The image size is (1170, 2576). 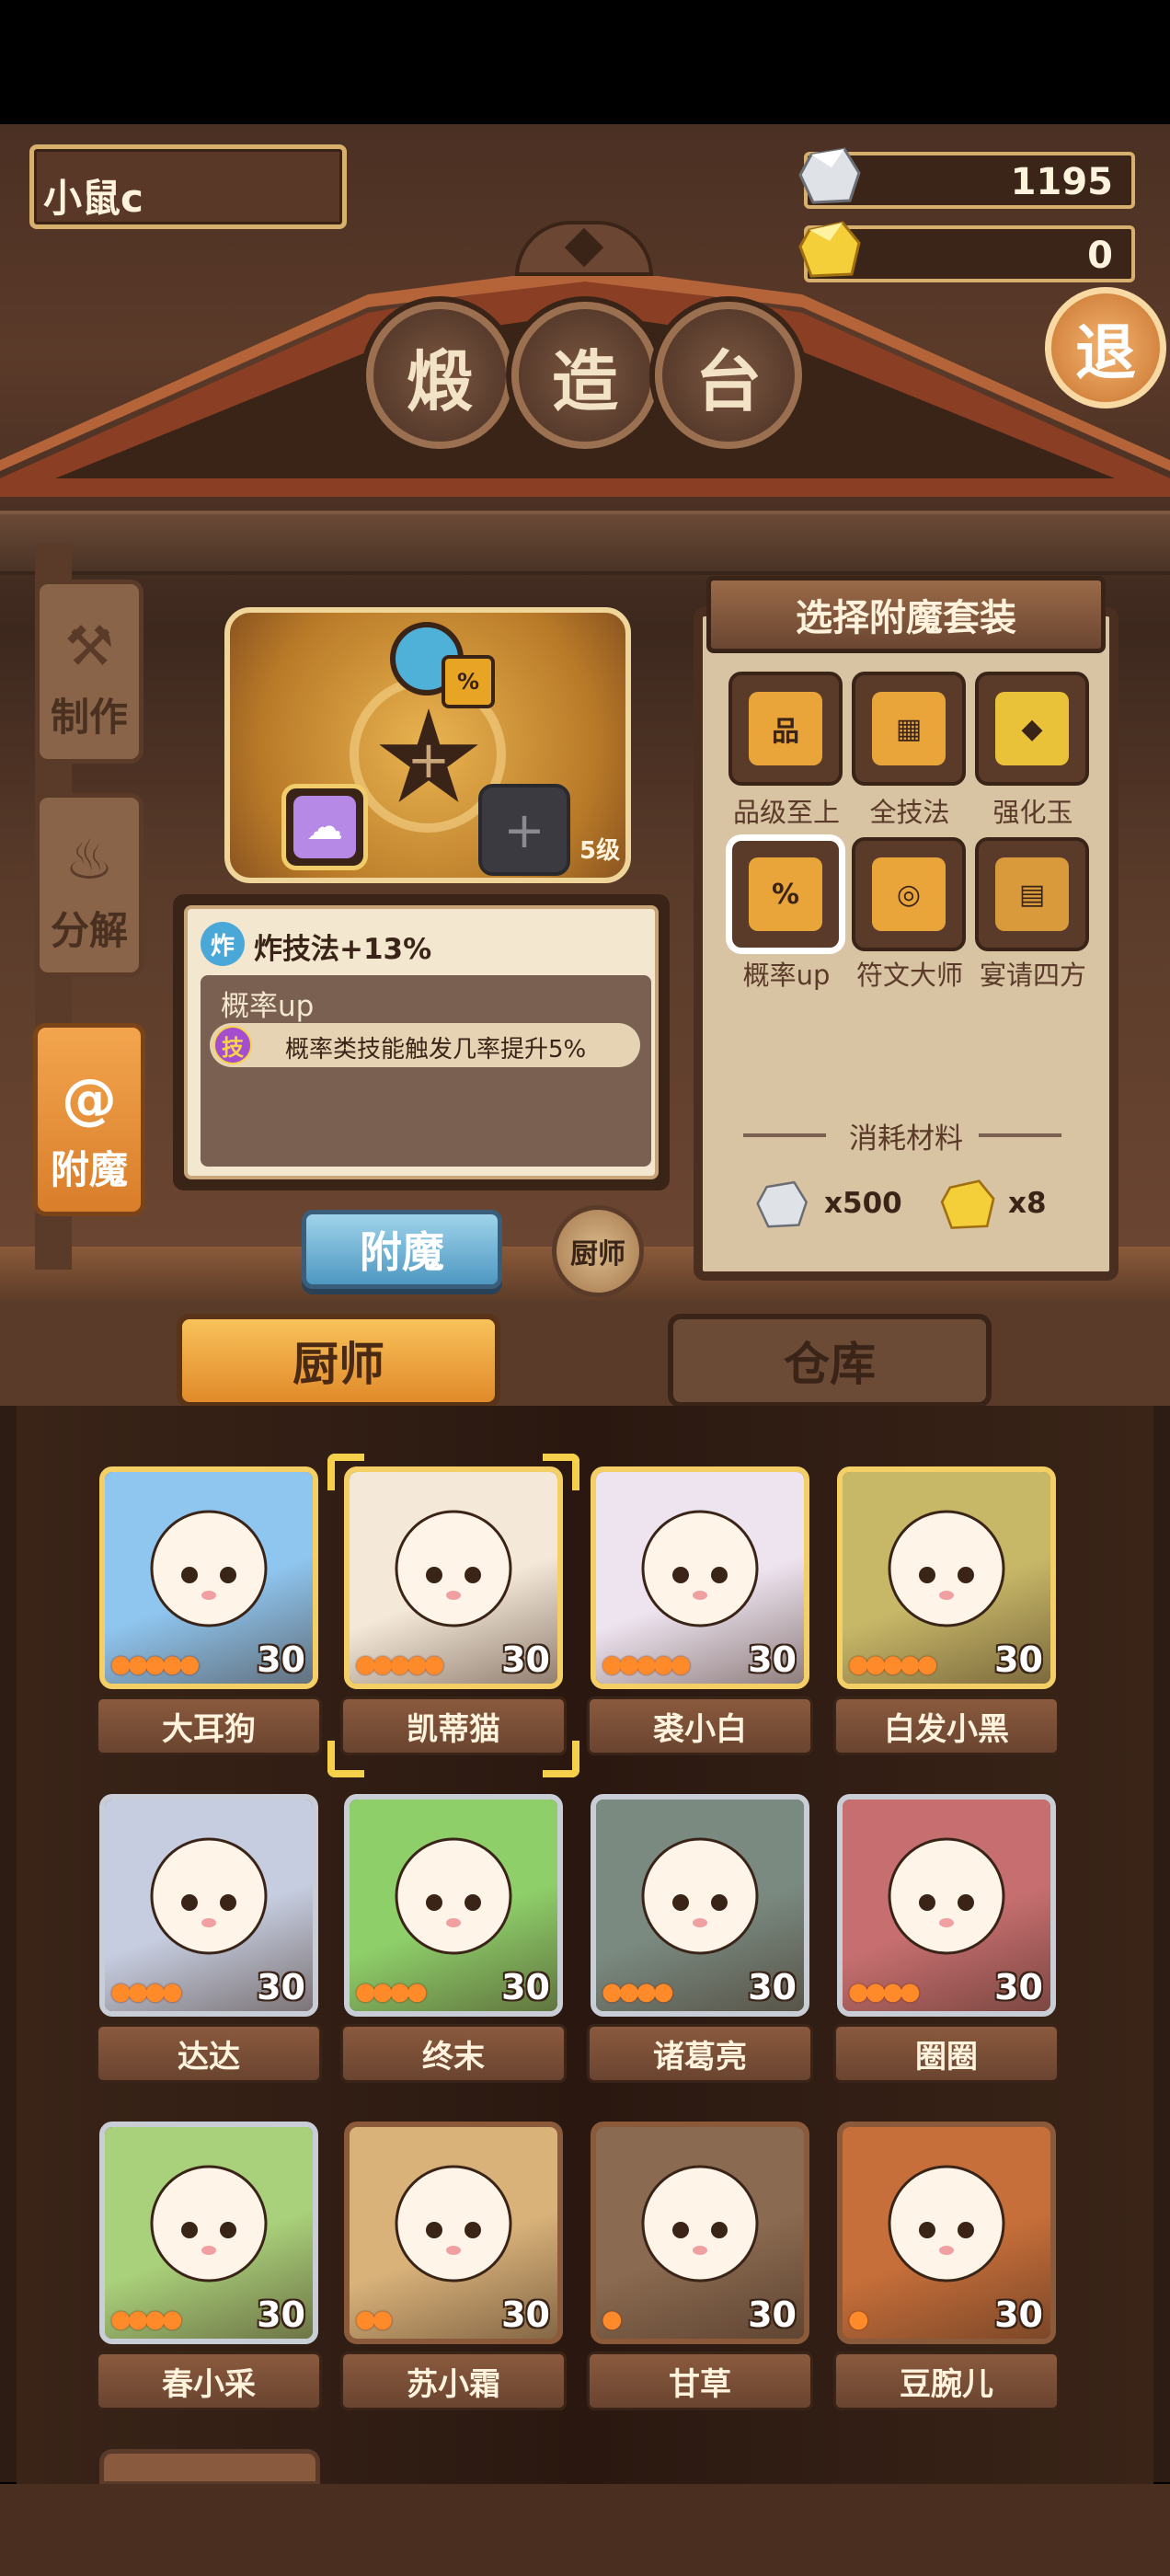 I want to click on set-item-probability: %, so click(x=785, y=894).